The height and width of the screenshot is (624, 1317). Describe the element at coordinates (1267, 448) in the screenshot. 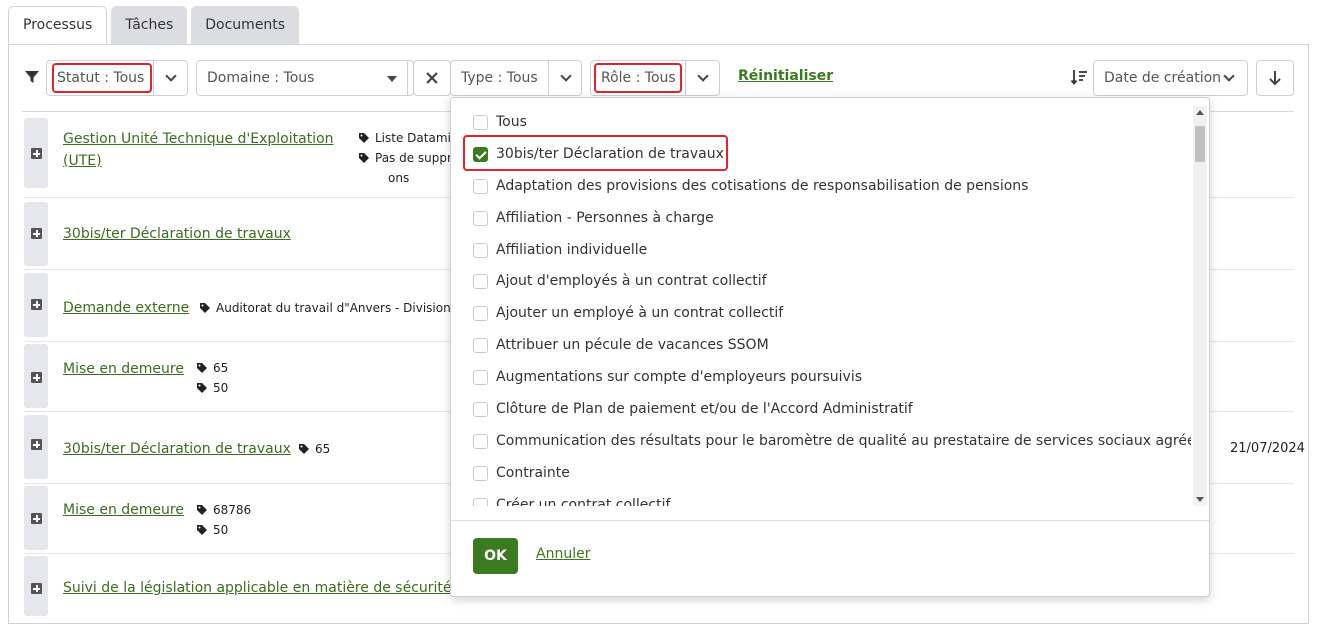

I see `row-date: 21/07/2024` at that location.